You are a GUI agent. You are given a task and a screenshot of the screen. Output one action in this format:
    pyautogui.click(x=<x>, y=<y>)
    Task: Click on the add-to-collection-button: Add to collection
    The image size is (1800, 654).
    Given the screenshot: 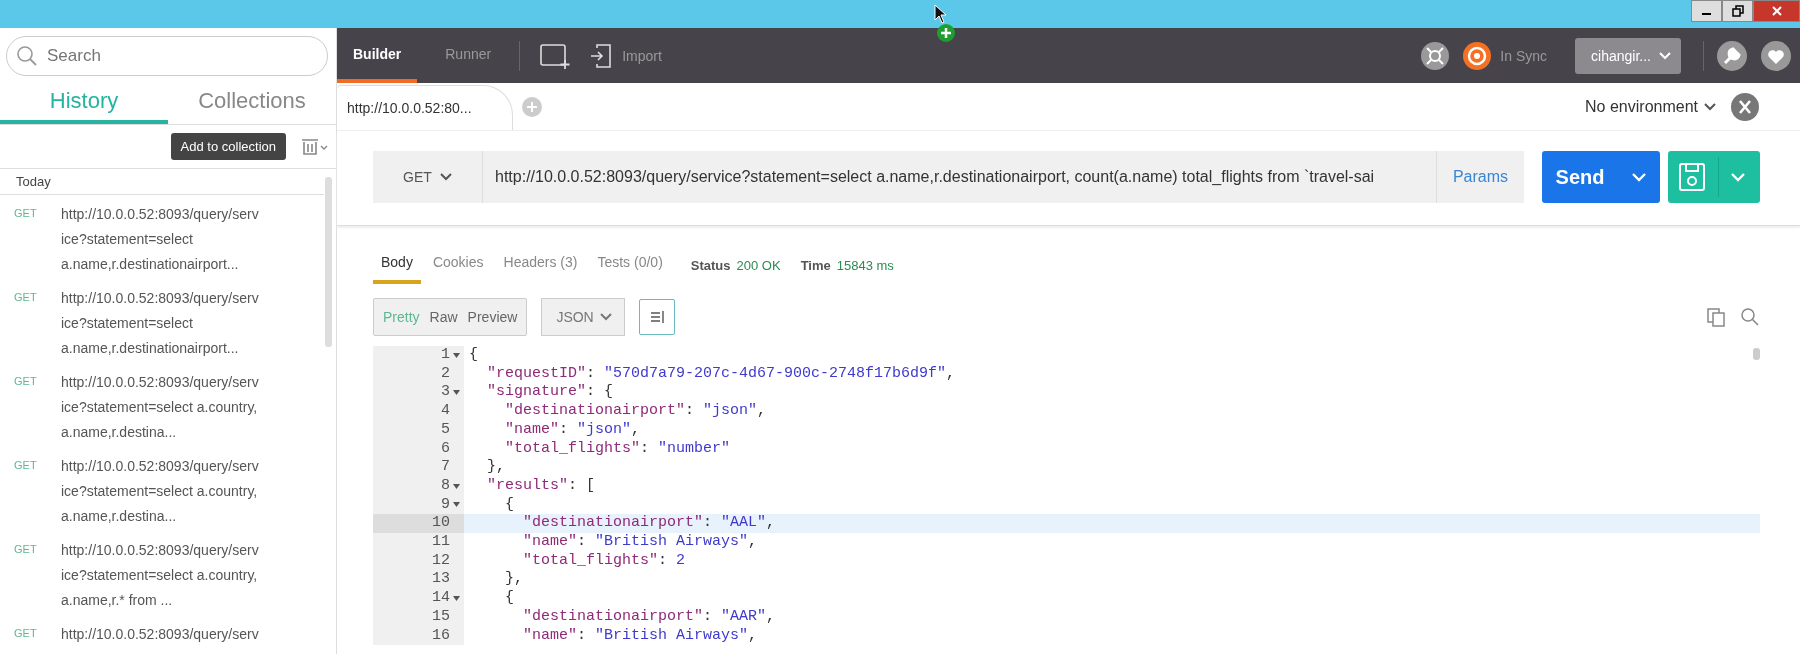 What is the action you would take?
    pyautogui.click(x=228, y=146)
    